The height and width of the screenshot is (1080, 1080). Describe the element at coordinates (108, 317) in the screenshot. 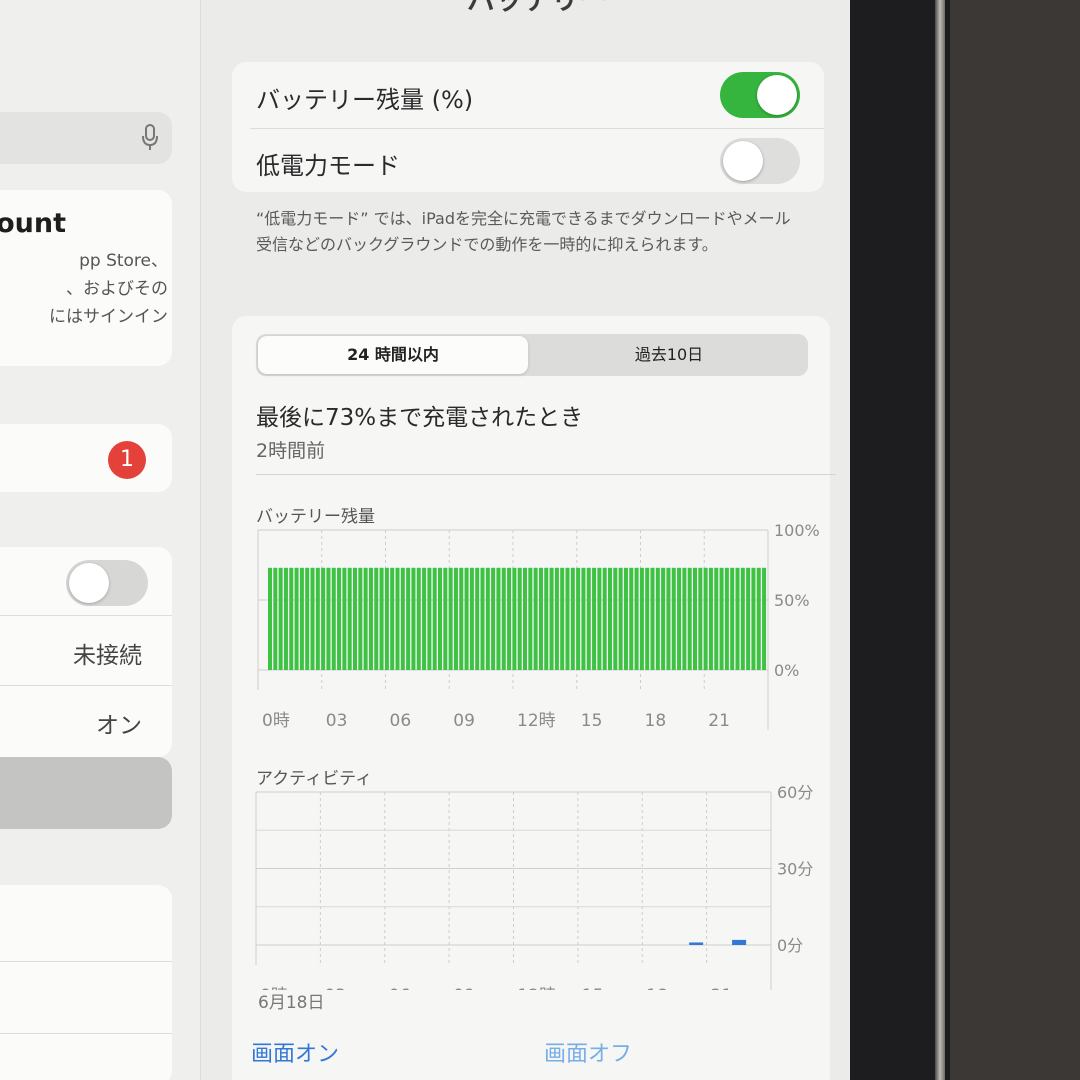

I see `account-line: にはサインイン` at that location.